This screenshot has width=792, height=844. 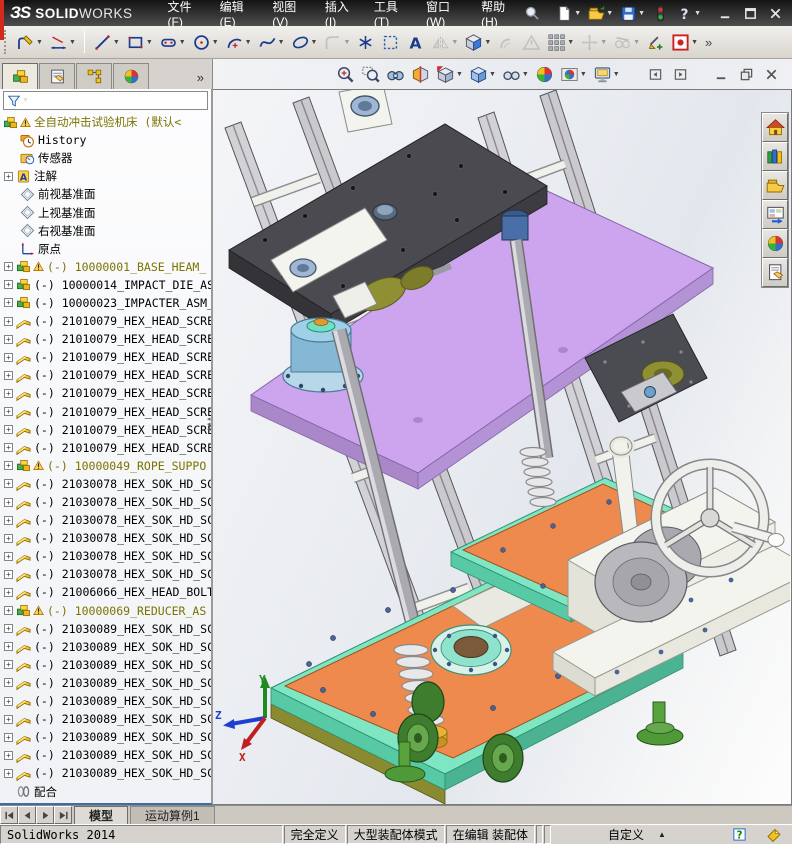 What do you see at coordinates (139, 42) in the screenshot?
I see `rectangle-button: ▼` at bounding box center [139, 42].